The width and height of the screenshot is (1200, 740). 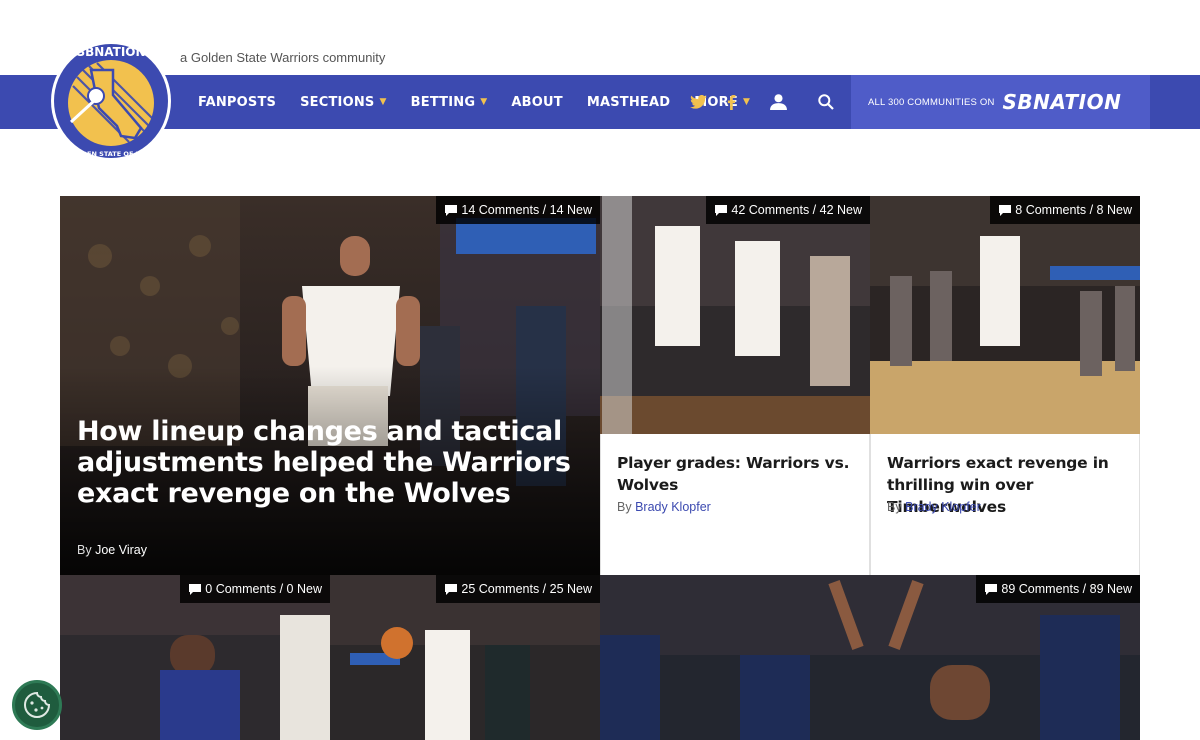 What do you see at coordinates (526, 589) in the screenshot?
I see `comment-count: 25 Comments / 25 New` at bounding box center [526, 589].